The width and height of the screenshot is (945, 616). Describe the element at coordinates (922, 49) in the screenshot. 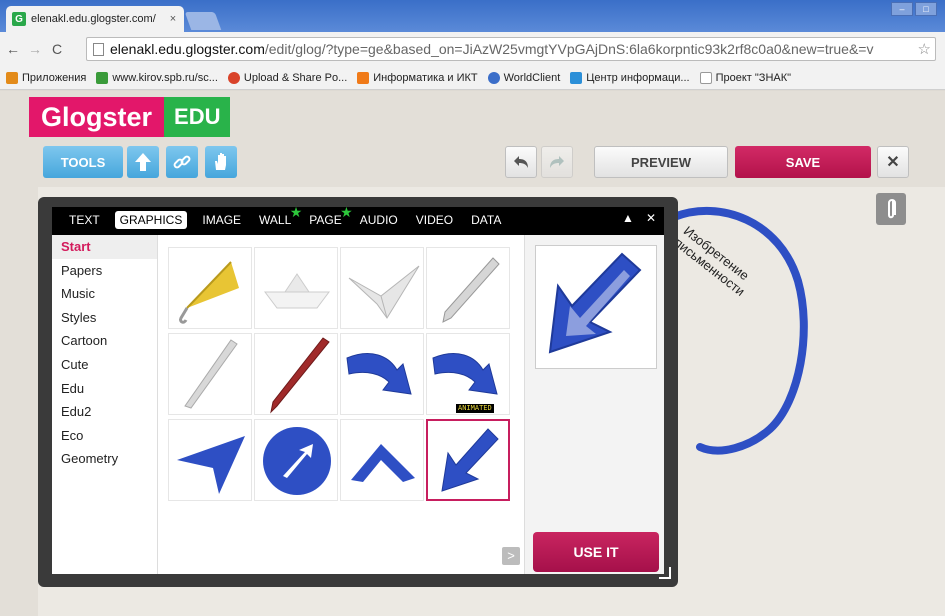

I see `bookmark-star-icon: ☆` at that location.